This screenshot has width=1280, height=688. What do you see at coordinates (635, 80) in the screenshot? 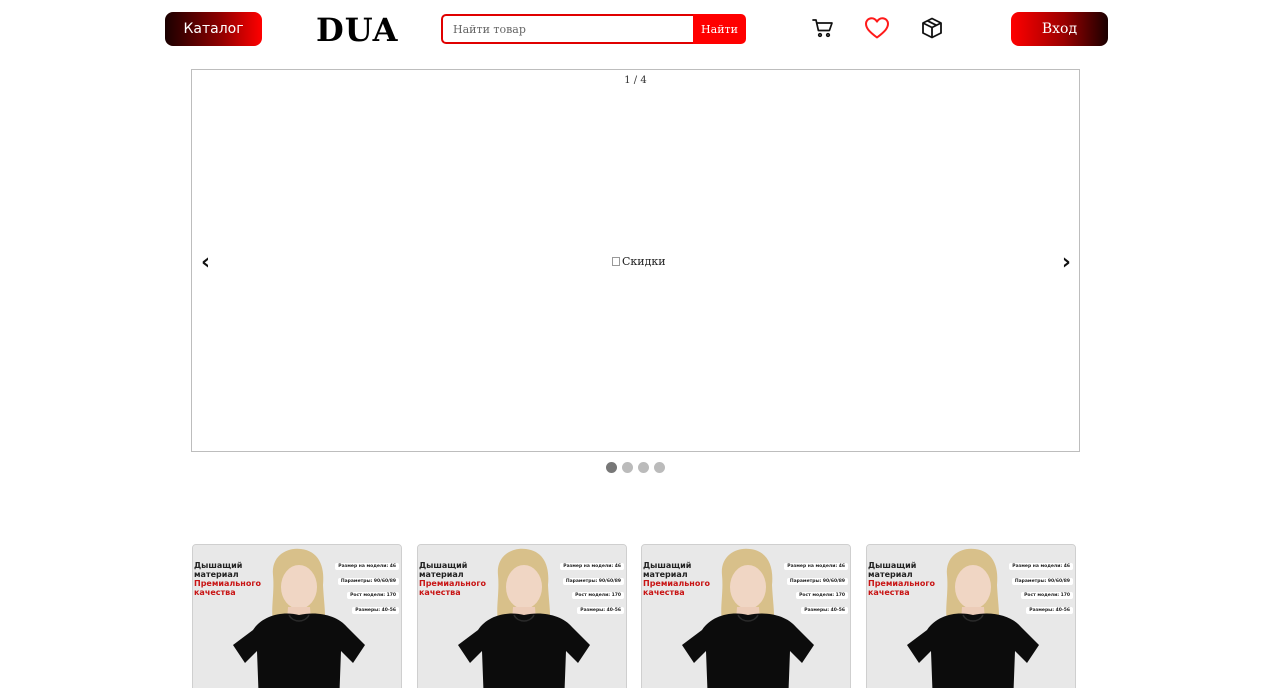
I see `slide-counter: 1 / 4` at bounding box center [635, 80].